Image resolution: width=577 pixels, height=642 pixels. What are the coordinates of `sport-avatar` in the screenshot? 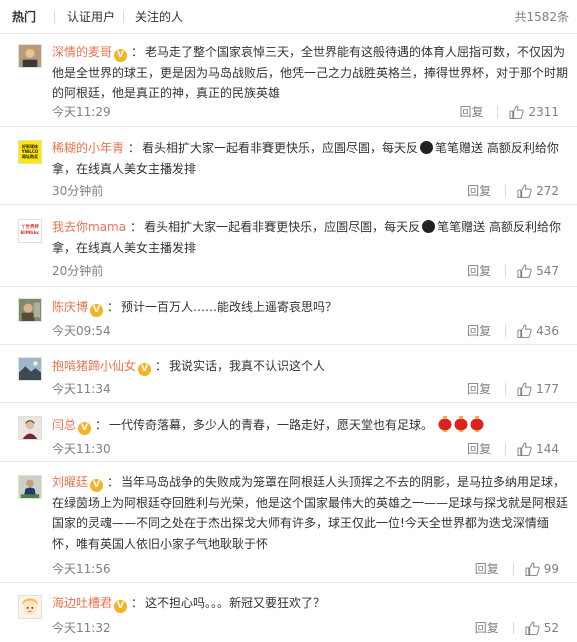 It's located at (30, 487).